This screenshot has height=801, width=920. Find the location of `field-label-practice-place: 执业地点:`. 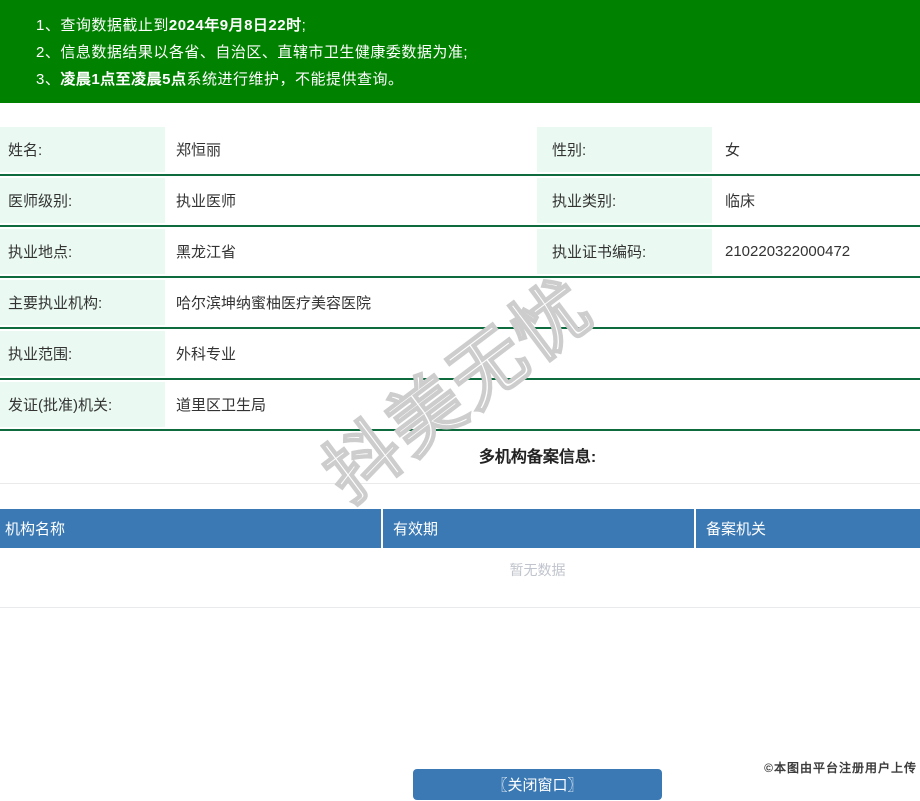

field-label-practice-place: 执业地点: is located at coordinates (82, 251).